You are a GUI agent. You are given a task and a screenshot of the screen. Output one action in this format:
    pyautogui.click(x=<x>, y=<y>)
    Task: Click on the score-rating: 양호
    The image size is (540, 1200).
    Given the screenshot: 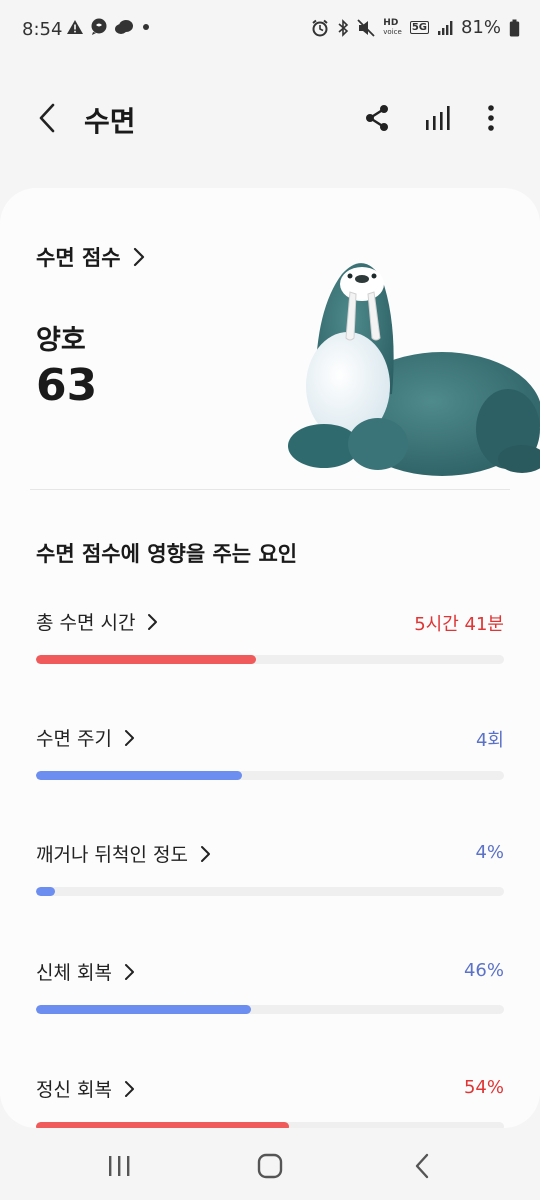 What is the action you would take?
    pyautogui.click(x=61, y=340)
    